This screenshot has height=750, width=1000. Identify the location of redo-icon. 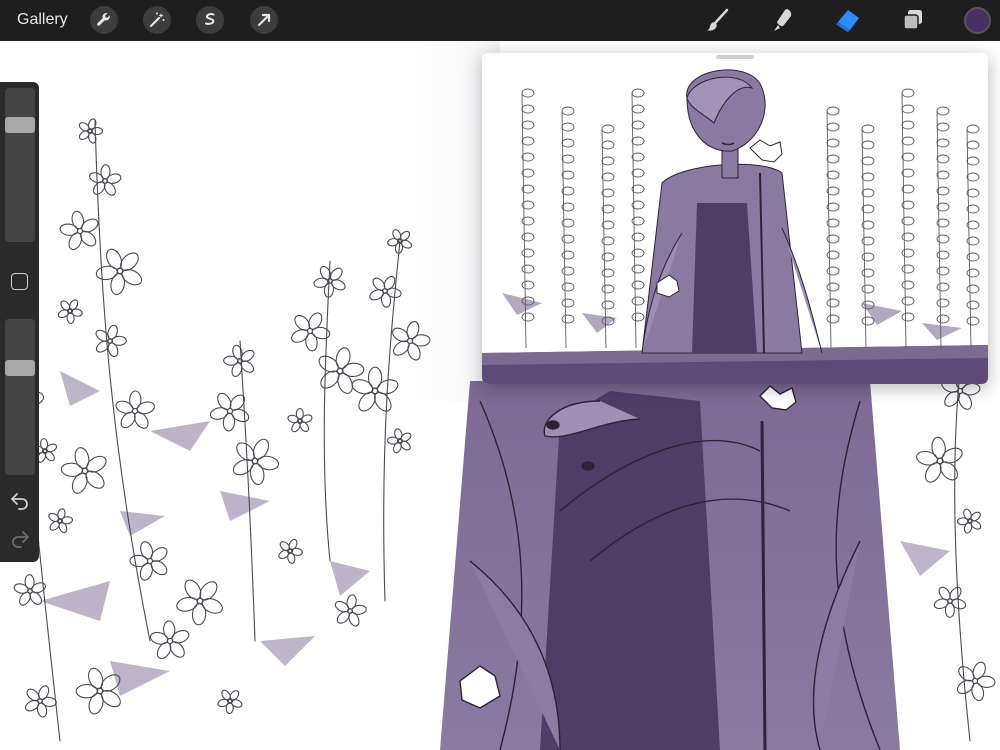
(20, 538).